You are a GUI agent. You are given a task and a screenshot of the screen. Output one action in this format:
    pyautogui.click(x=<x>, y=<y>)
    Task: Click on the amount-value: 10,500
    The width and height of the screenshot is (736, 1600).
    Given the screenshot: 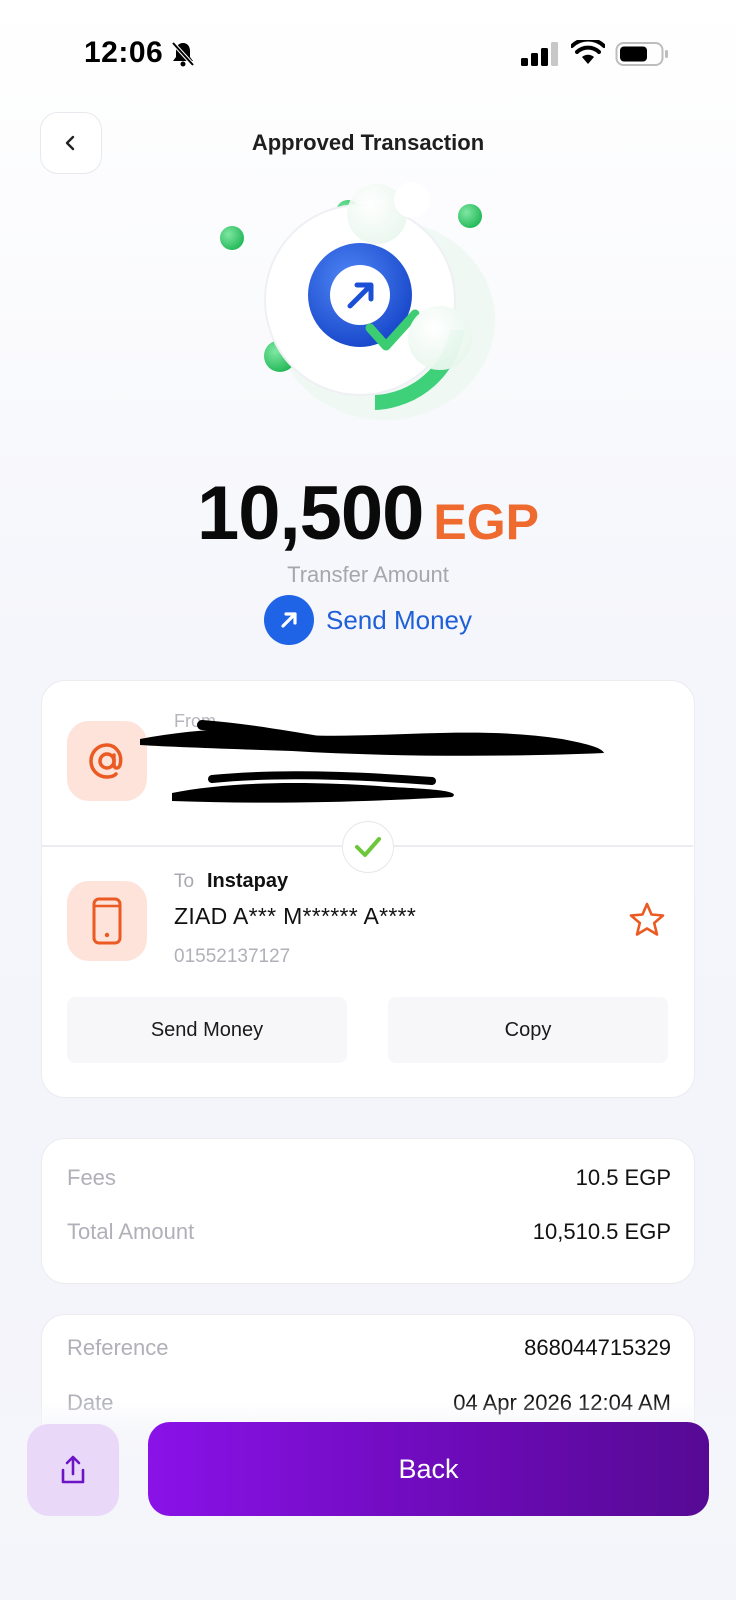 What is the action you would take?
    pyautogui.click(x=310, y=513)
    